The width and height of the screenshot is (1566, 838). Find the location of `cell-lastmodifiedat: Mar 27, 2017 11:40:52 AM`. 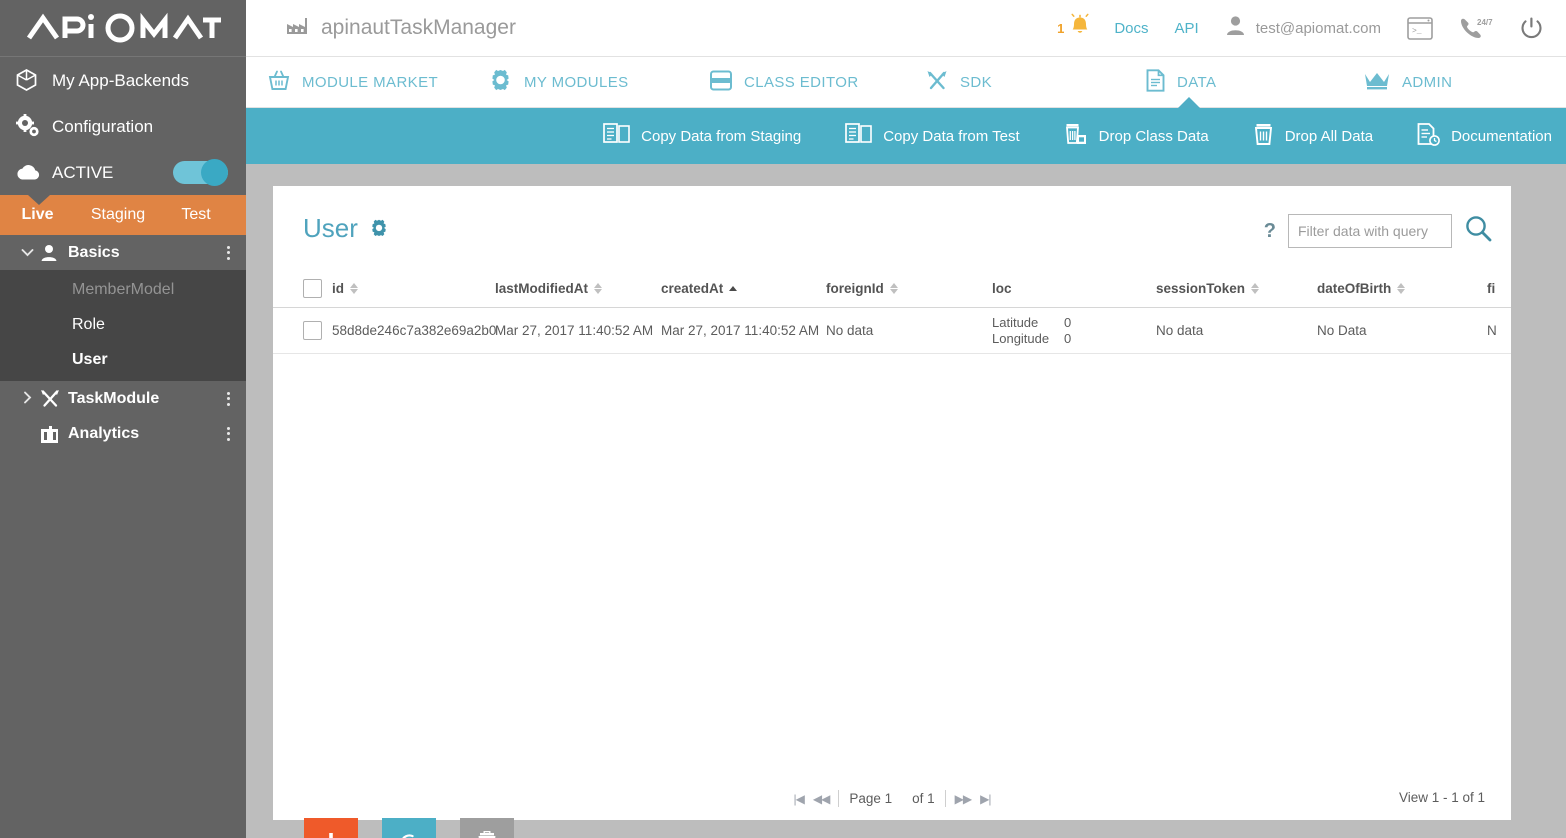

cell-lastmodifiedat: Mar 27, 2017 11:40:52 AM is located at coordinates (574, 330).